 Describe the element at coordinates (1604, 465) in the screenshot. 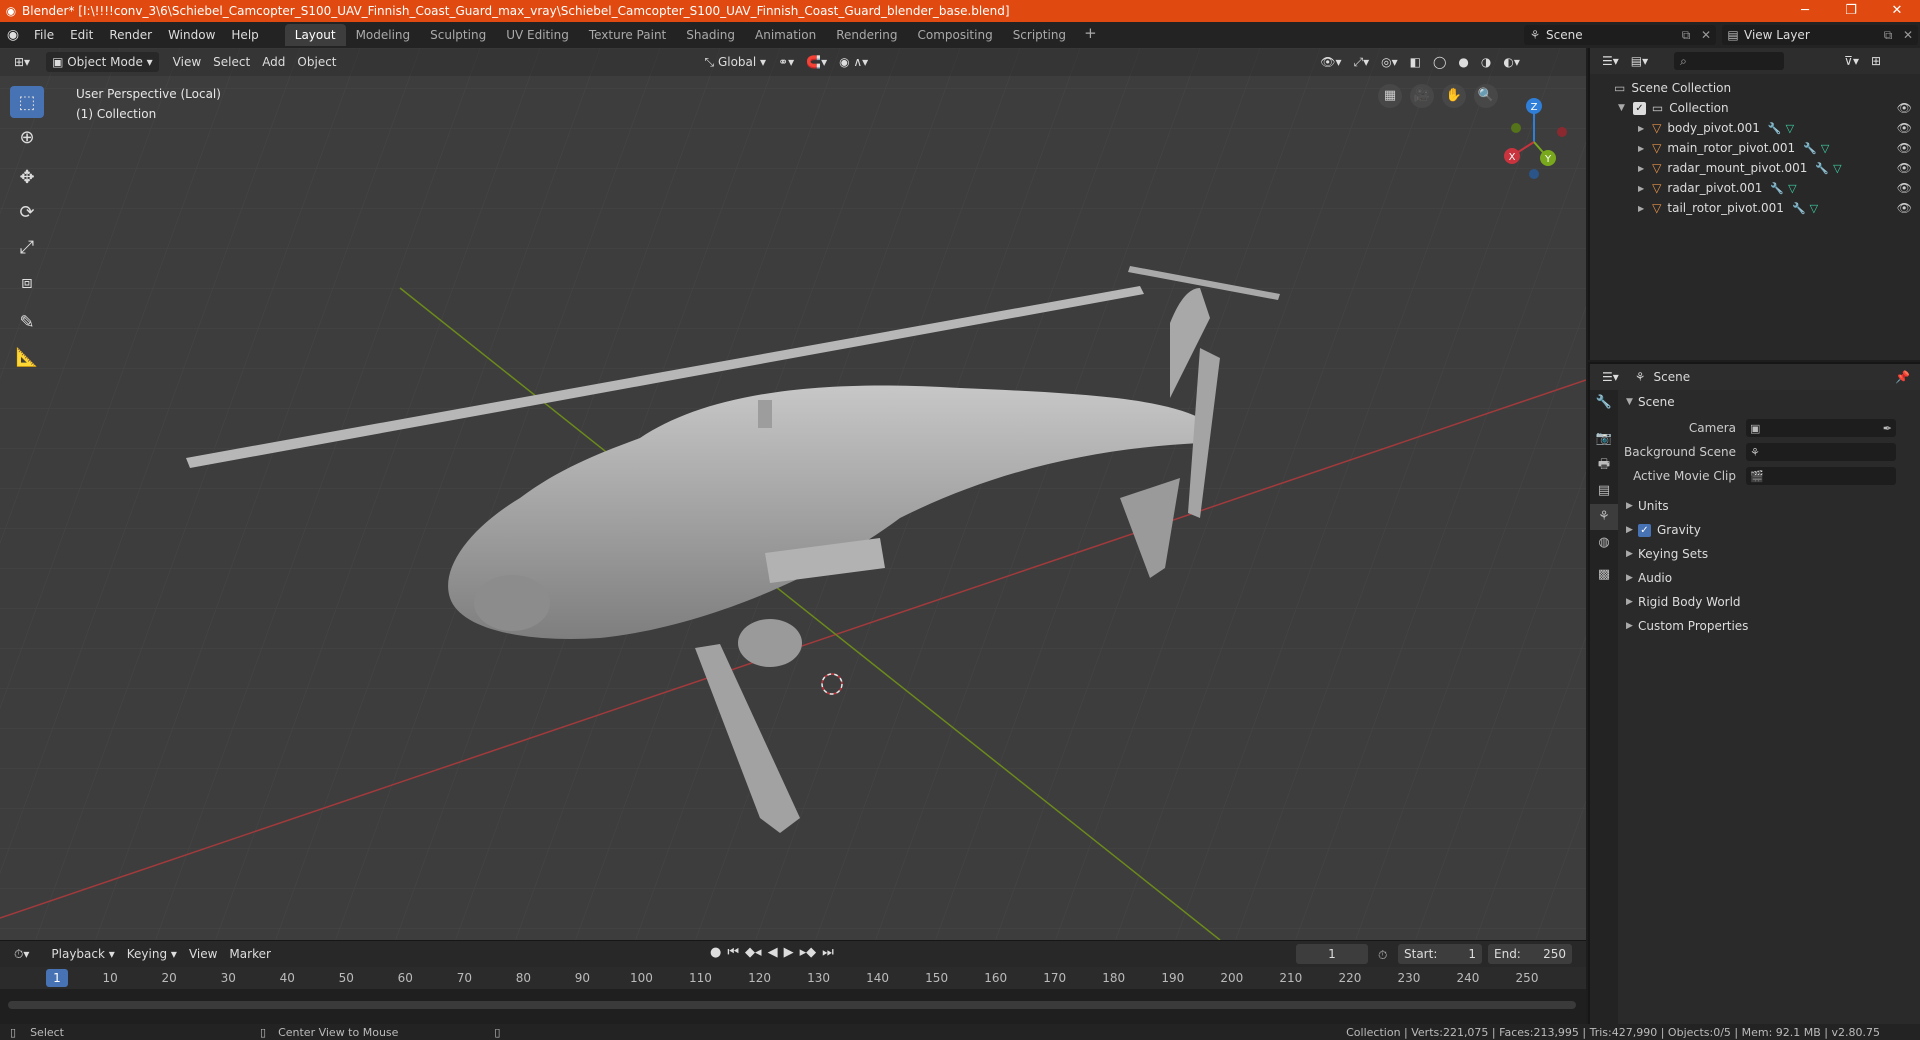

I see `output-tab-icon: 🖶` at that location.